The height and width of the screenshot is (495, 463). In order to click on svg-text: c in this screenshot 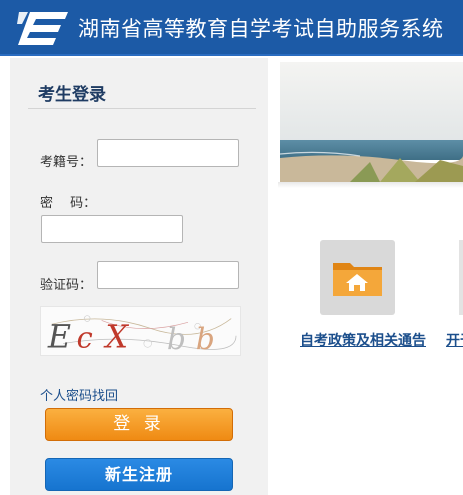, I will do `click(85, 337)`.